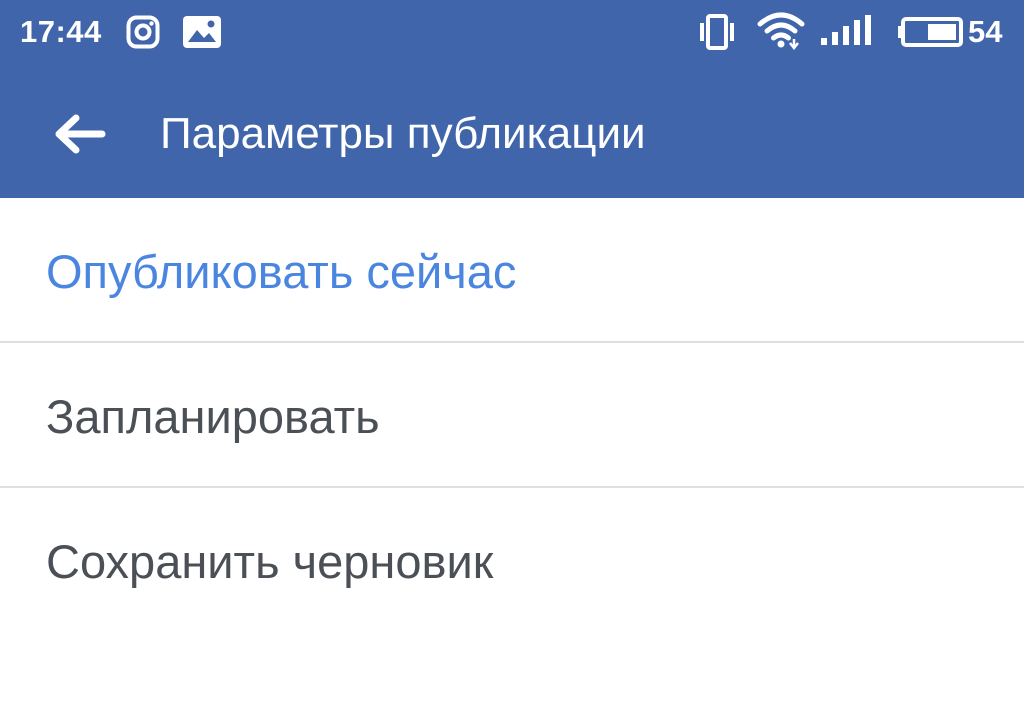 The width and height of the screenshot is (1024, 723). Describe the element at coordinates (985, 31) in the screenshot. I see `battery-percentage: 54` at that location.